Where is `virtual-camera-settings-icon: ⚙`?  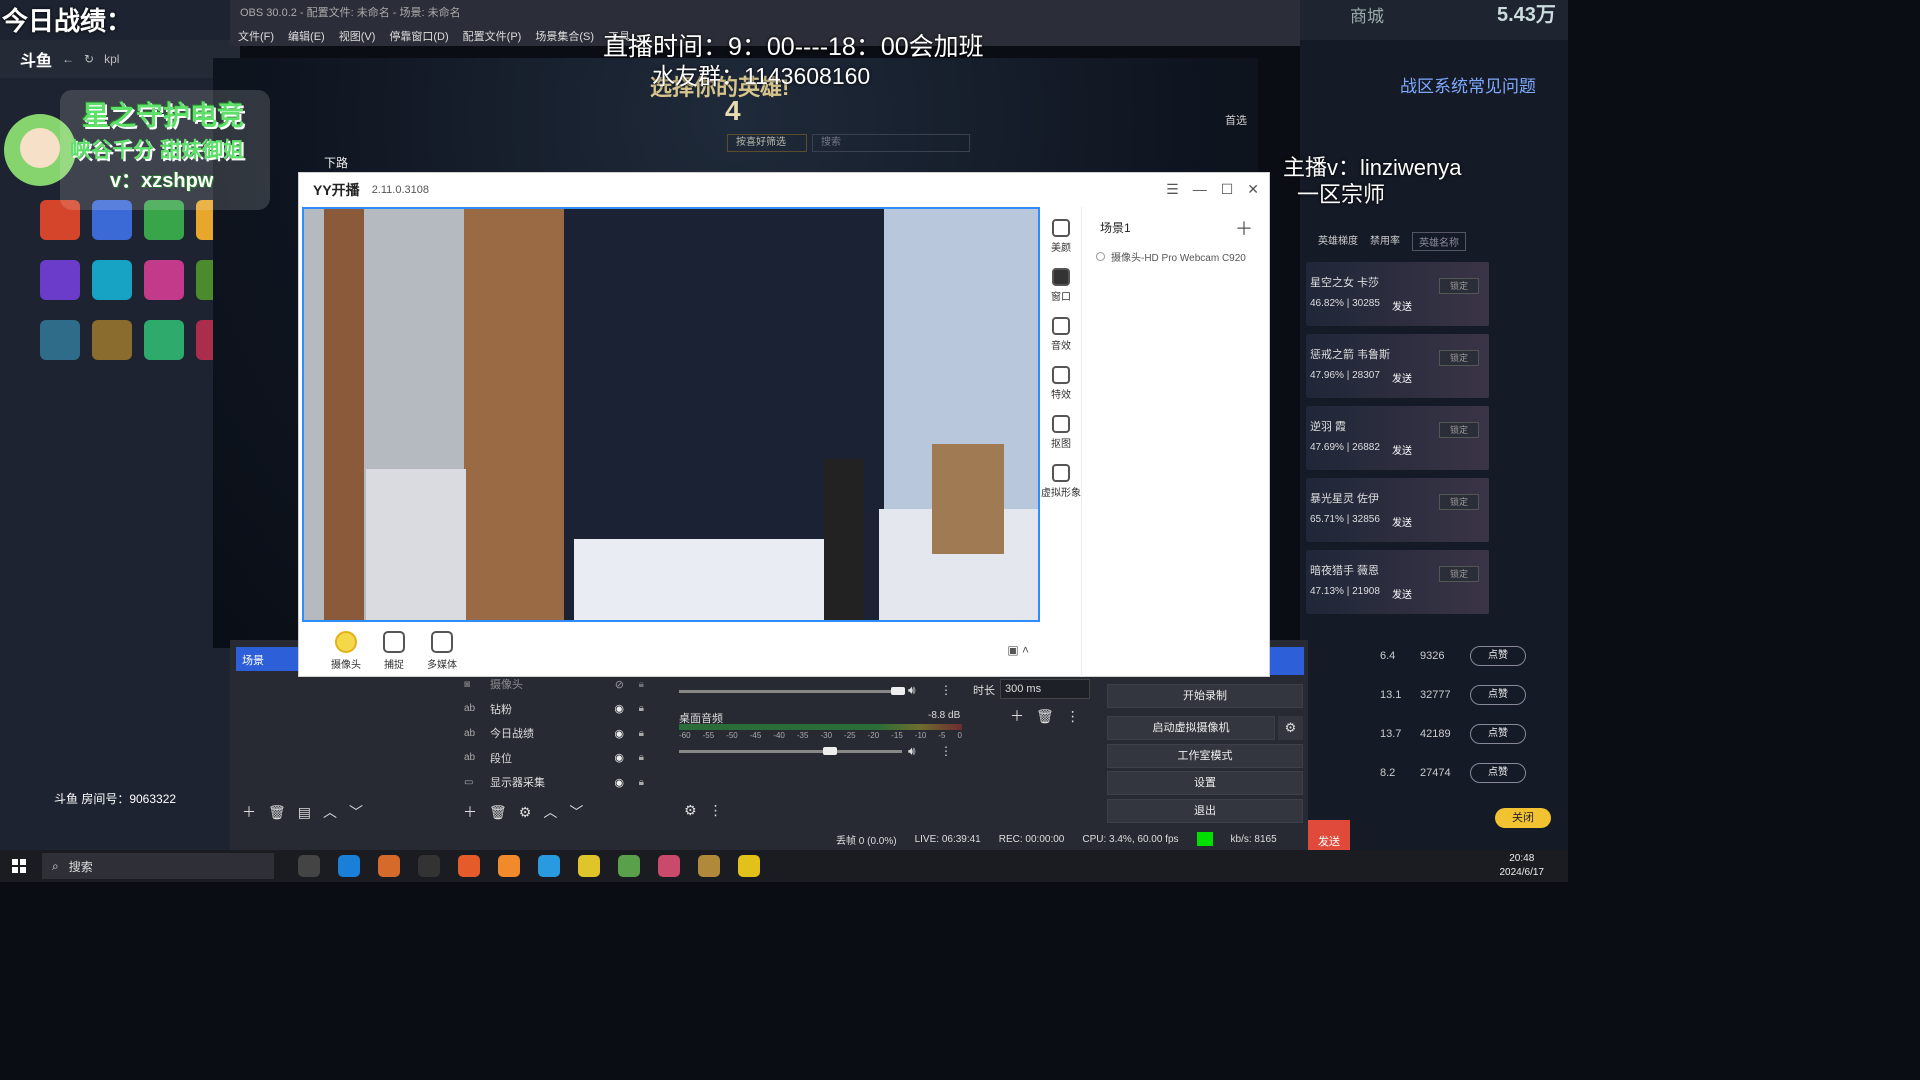 virtual-camera-settings-icon: ⚙ is located at coordinates (1290, 728).